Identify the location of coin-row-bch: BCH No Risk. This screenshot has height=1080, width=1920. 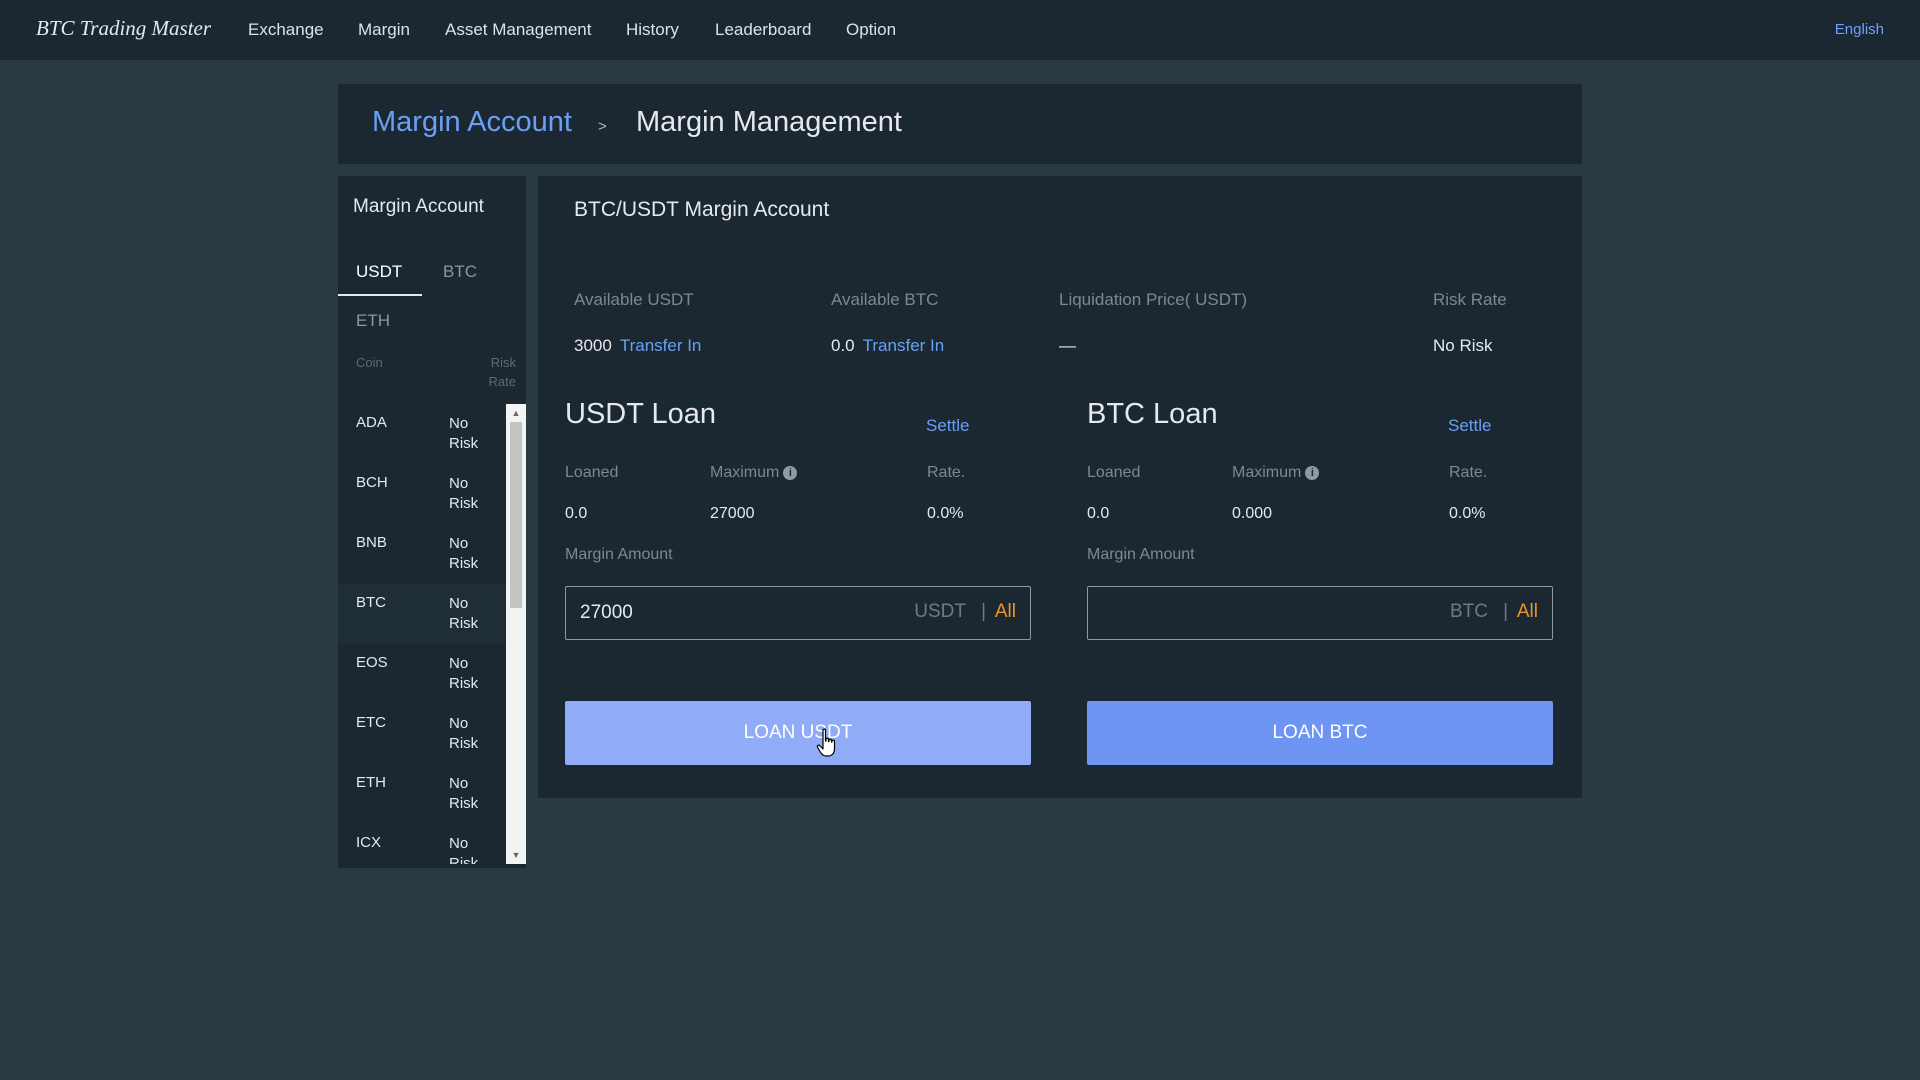
(422, 494).